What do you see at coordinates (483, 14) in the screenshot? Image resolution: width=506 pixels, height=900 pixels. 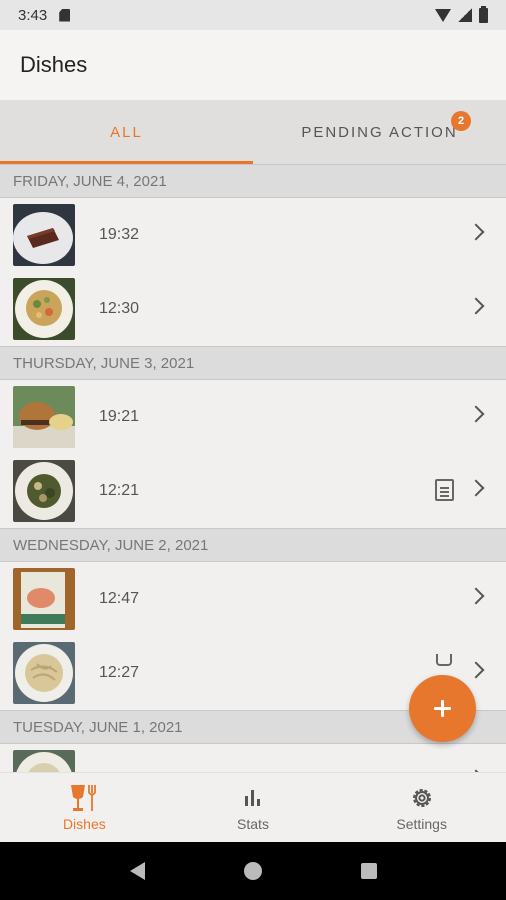 I see `battery-icon` at bounding box center [483, 14].